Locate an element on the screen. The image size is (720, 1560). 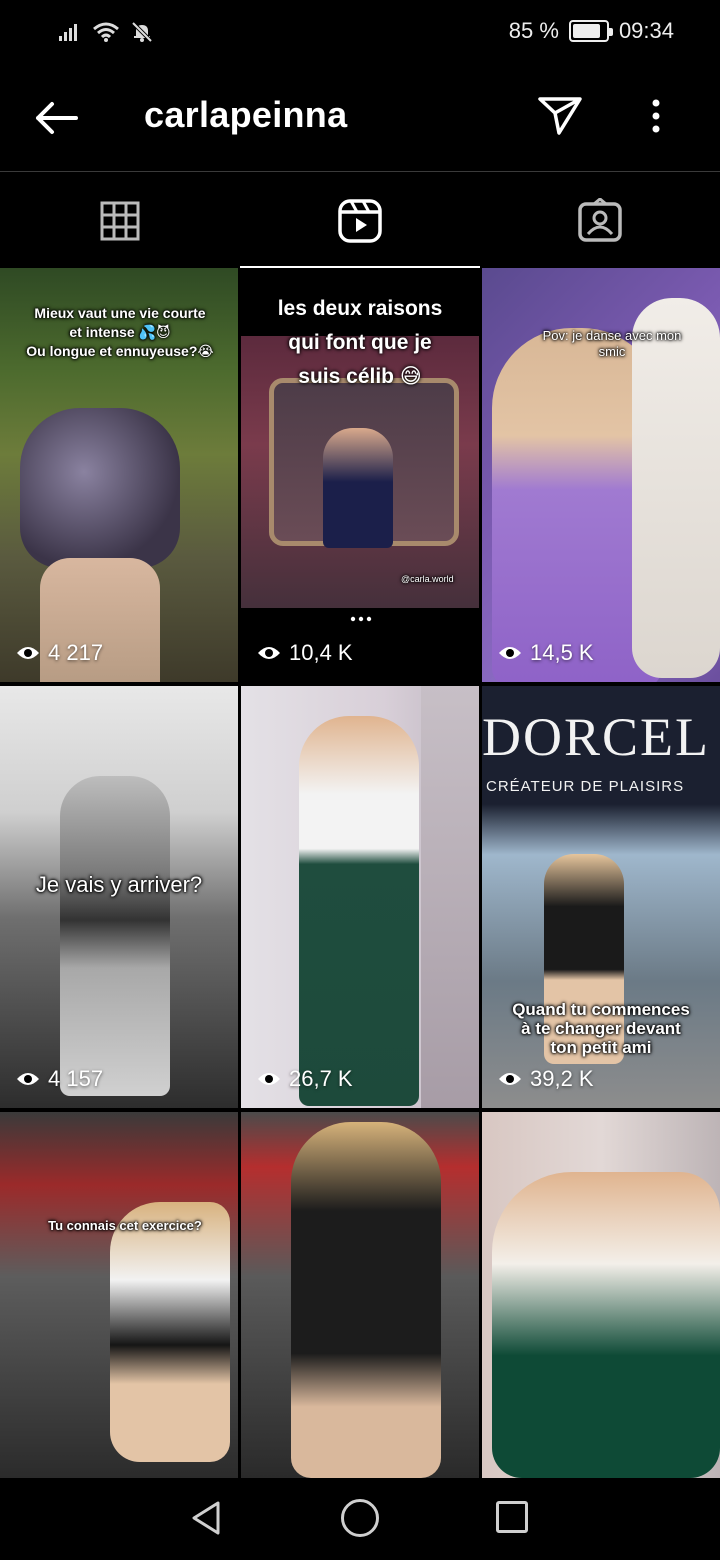
nav-recents-icon is located at coordinates (512, 1517).